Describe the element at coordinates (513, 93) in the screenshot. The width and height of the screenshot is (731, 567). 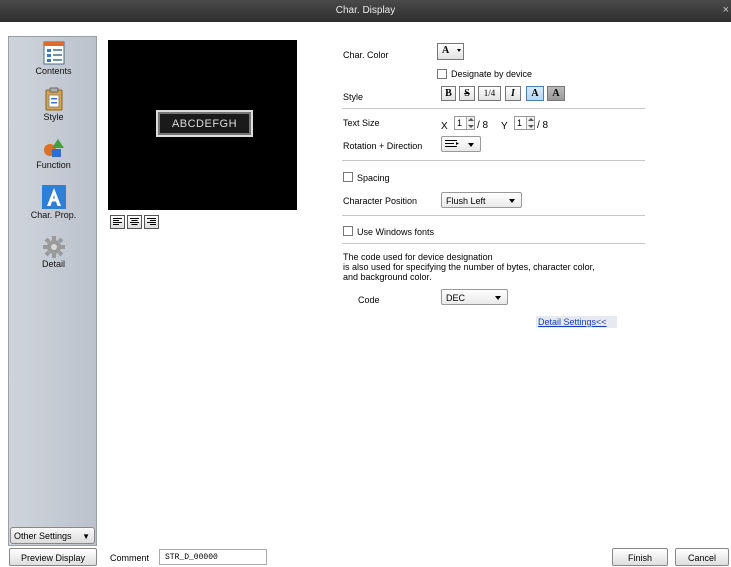
I see `italic-button: I` at that location.